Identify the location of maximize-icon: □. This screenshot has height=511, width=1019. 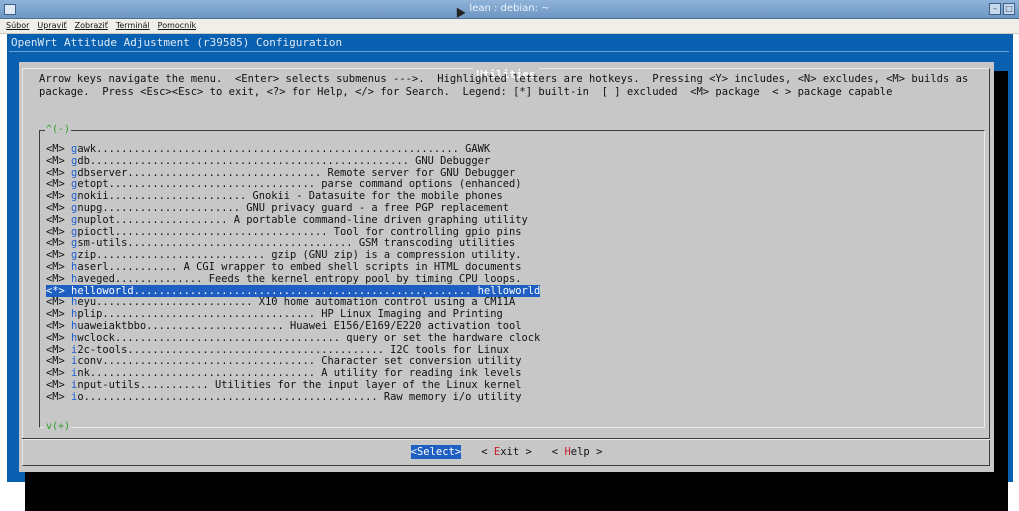
(1009, 9).